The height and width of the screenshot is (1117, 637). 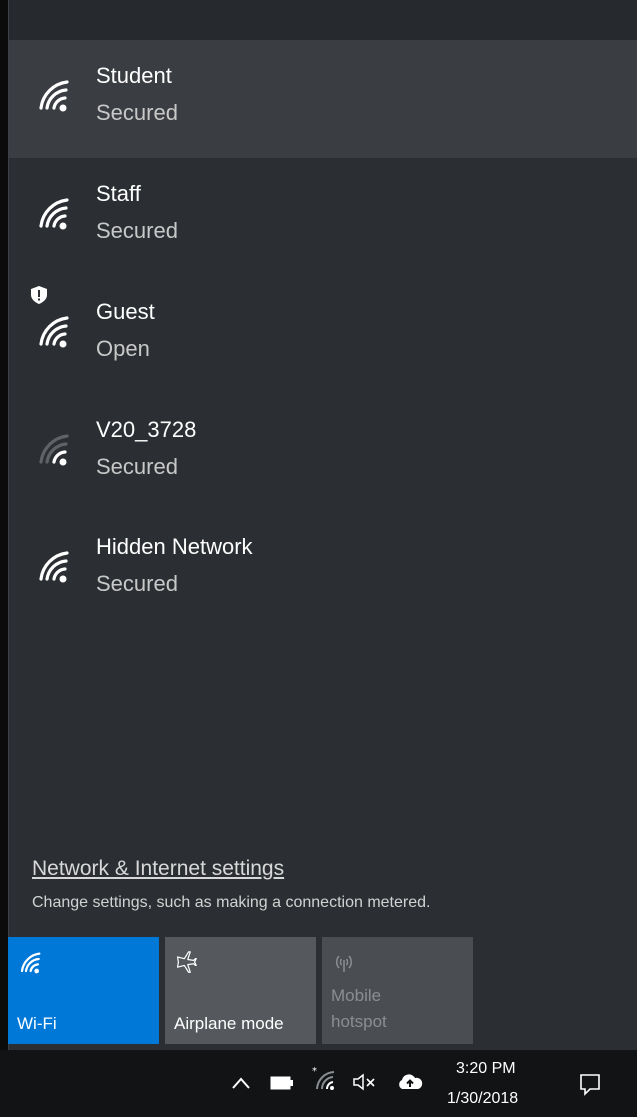 I want to click on network-item-student: Student Secured, so click(x=323, y=99).